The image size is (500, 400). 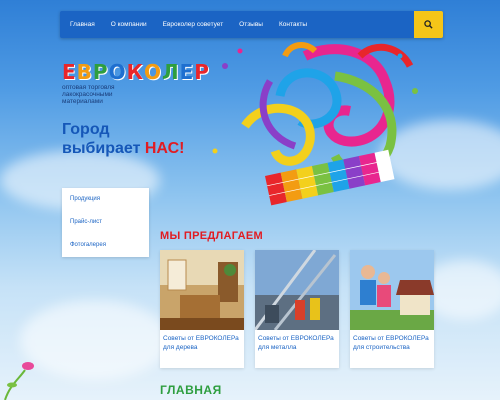 What do you see at coordinates (86, 129) in the screenshot?
I see `slogan-line1: Город` at bounding box center [86, 129].